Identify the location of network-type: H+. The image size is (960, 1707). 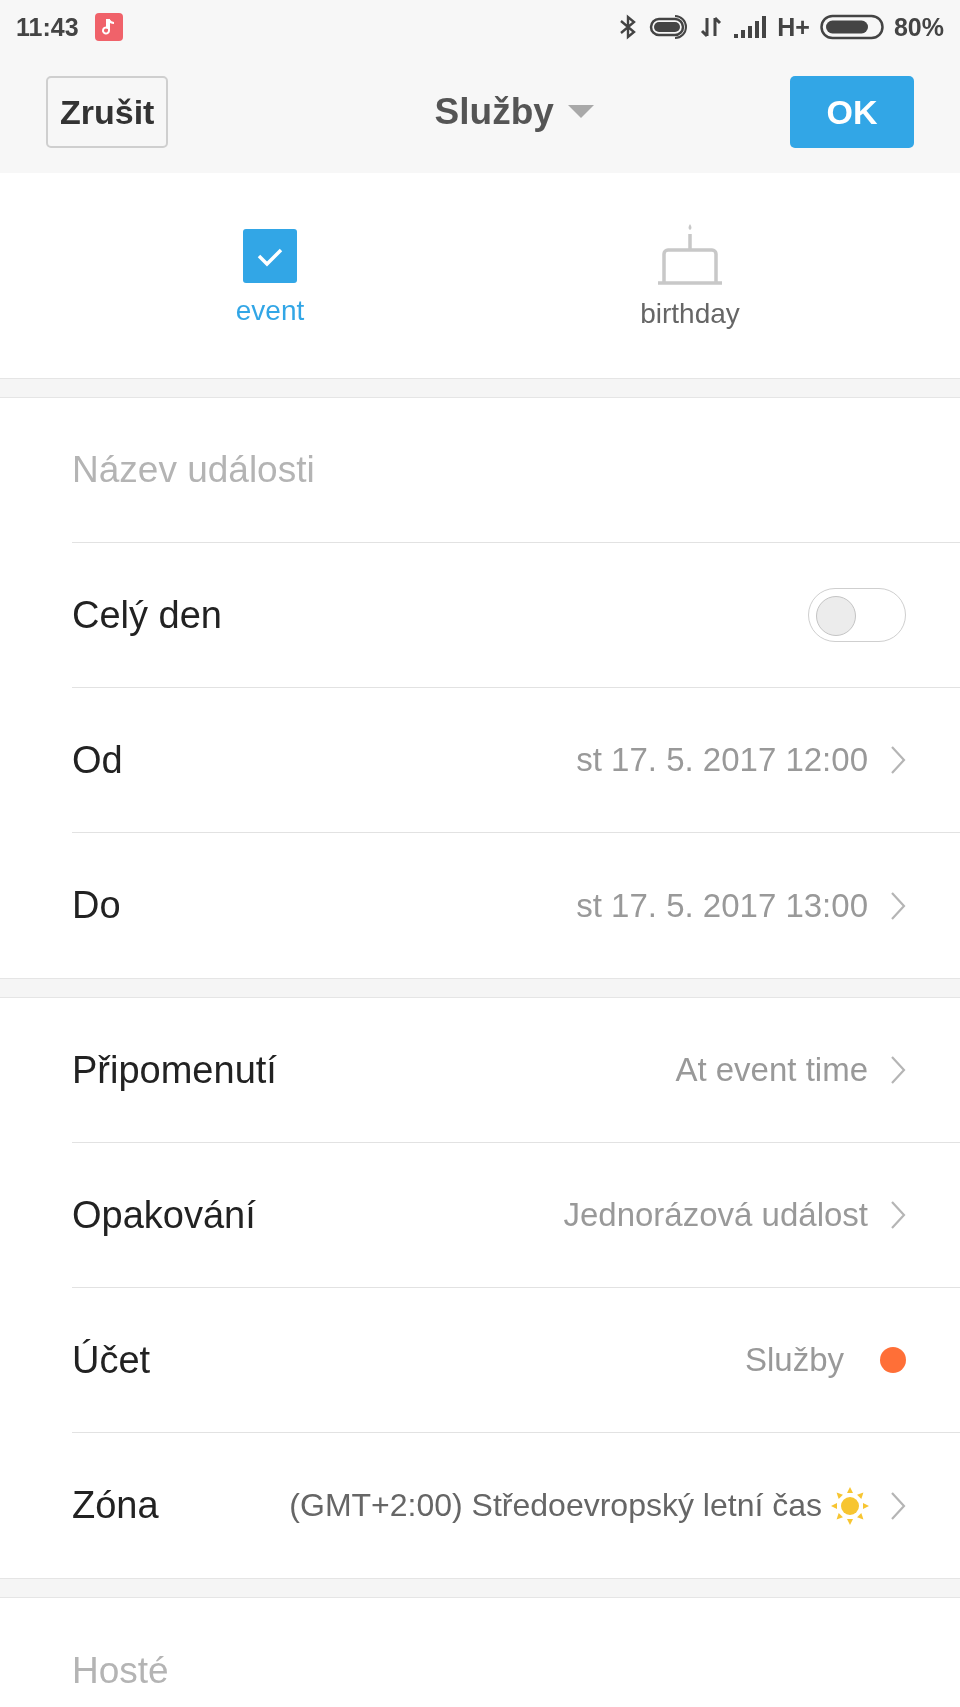
(793, 27).